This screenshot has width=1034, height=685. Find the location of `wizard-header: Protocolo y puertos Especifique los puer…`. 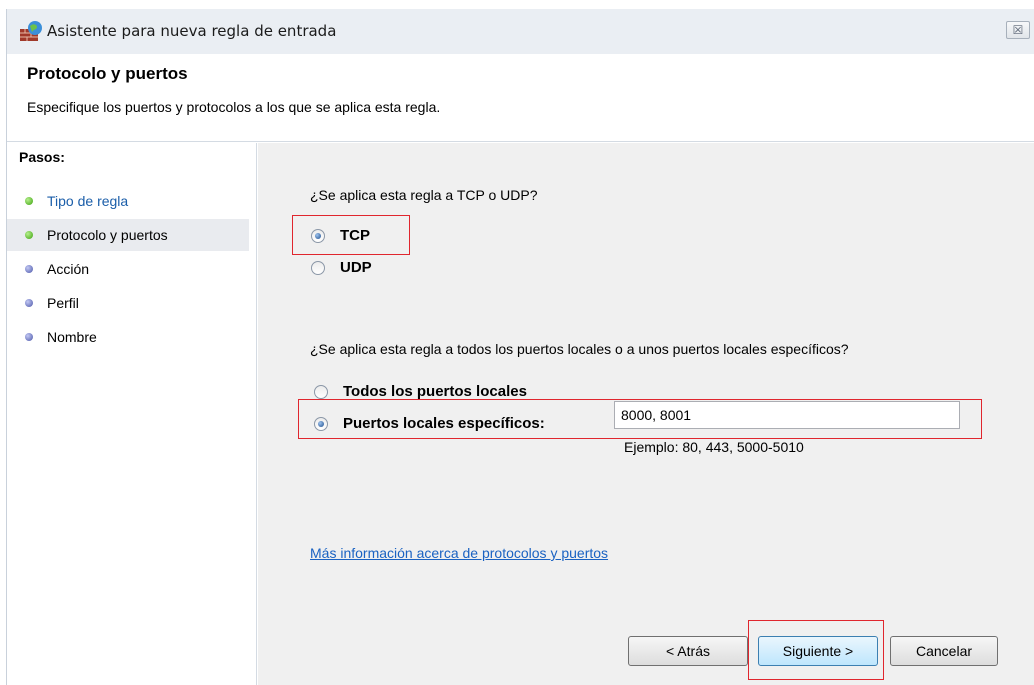

wizard-header: Protocolo y puertos Especifique los puer… is located at coordinates (520, 98).